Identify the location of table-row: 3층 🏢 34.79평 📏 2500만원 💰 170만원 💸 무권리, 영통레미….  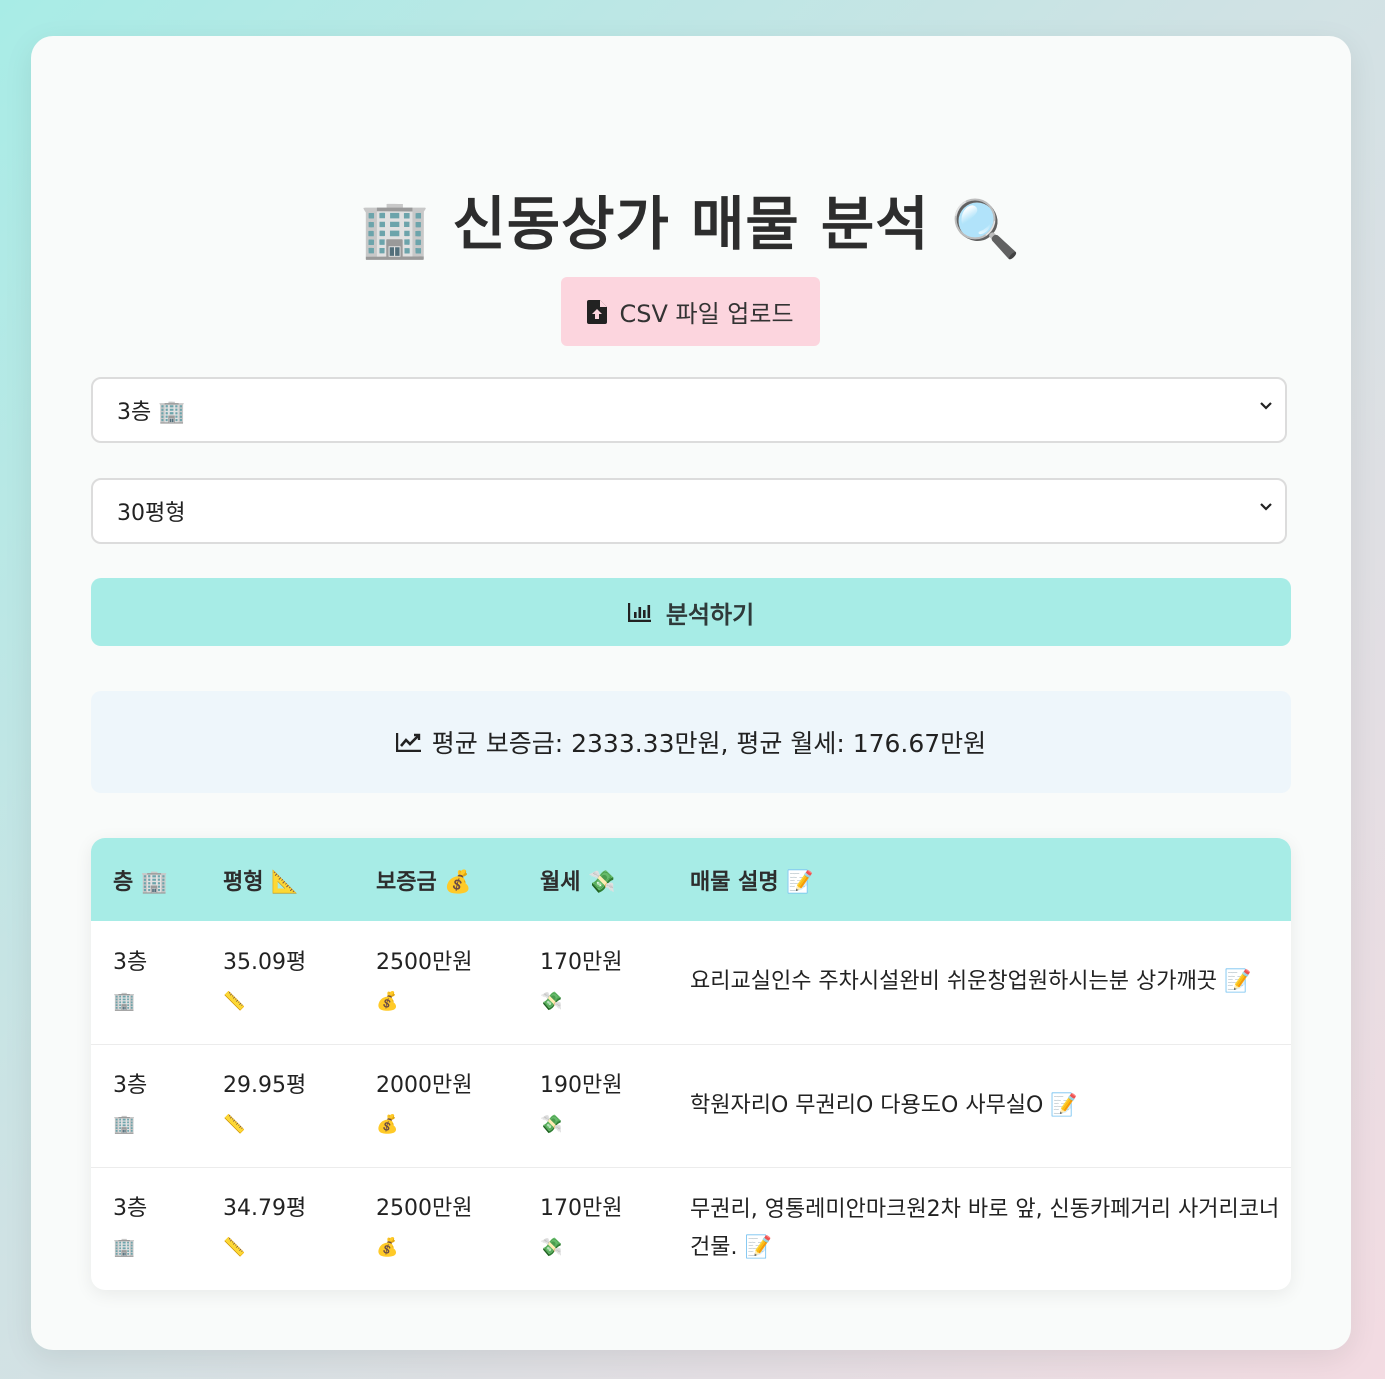
(691, 1228).